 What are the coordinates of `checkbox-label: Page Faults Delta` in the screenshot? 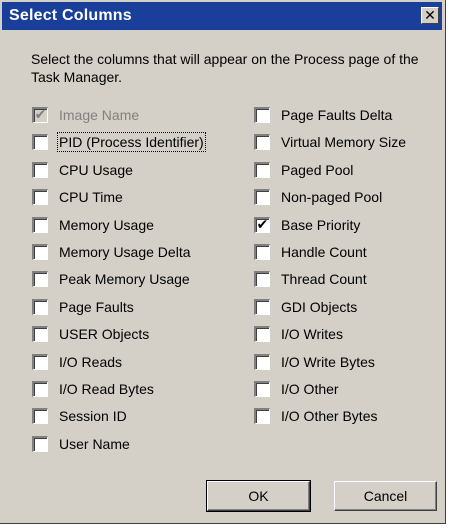 It's located at (336, 115).